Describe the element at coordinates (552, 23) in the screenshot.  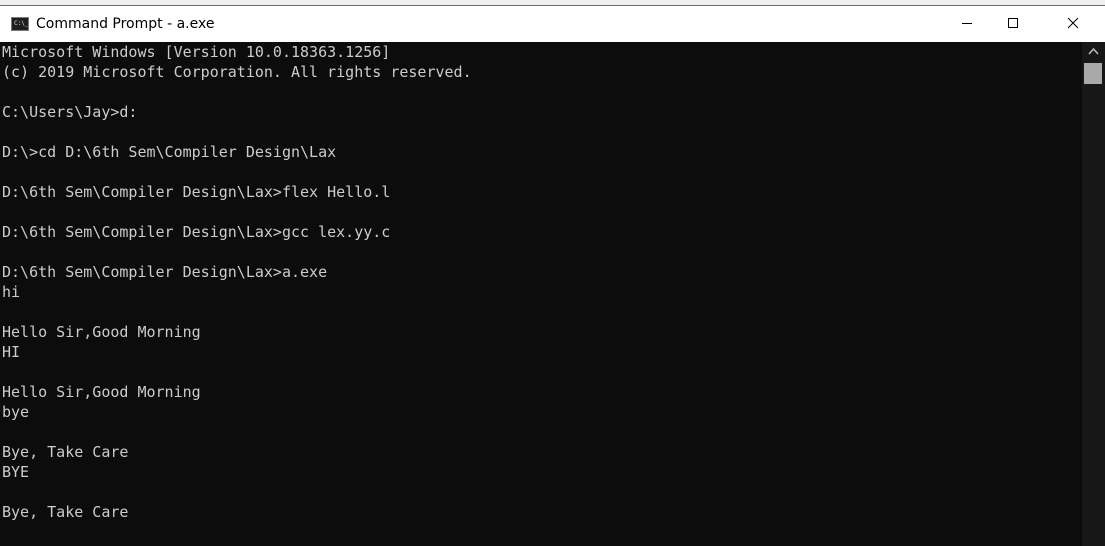
I see `title-bar: C:\_ Command Prompt - a.exe` at that location.